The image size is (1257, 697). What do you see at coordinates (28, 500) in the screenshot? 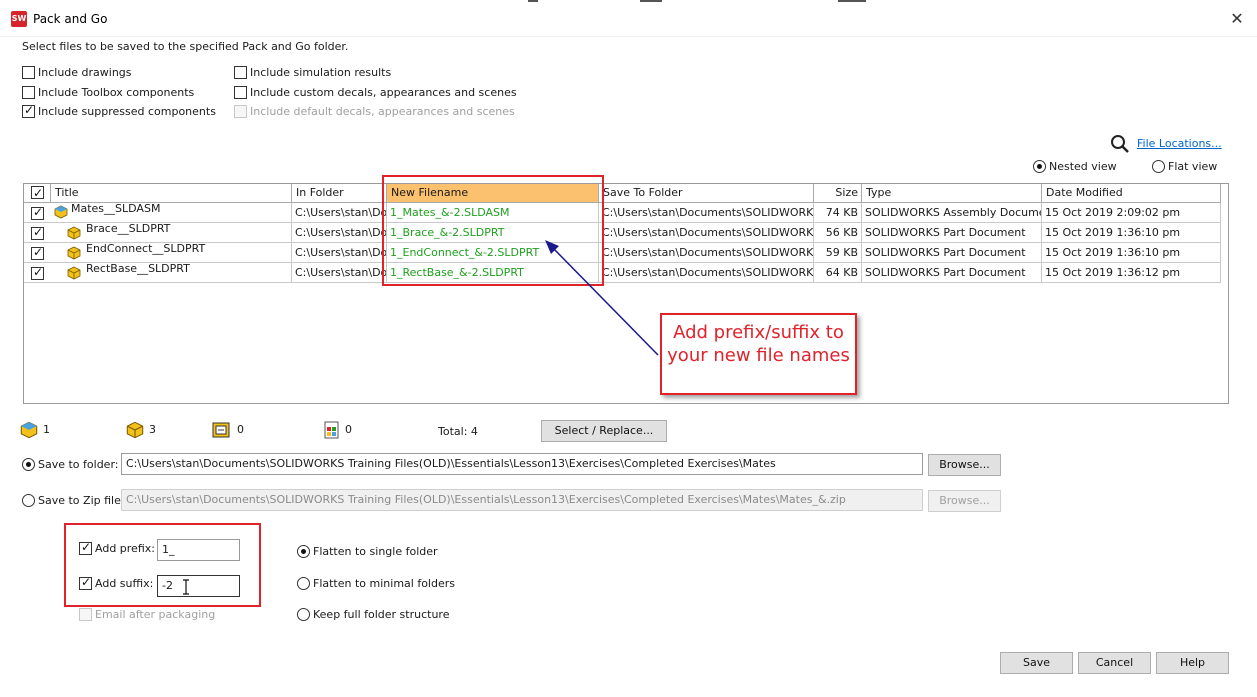
I see `save-to-zip-radio` at bounding box center [28, 500].